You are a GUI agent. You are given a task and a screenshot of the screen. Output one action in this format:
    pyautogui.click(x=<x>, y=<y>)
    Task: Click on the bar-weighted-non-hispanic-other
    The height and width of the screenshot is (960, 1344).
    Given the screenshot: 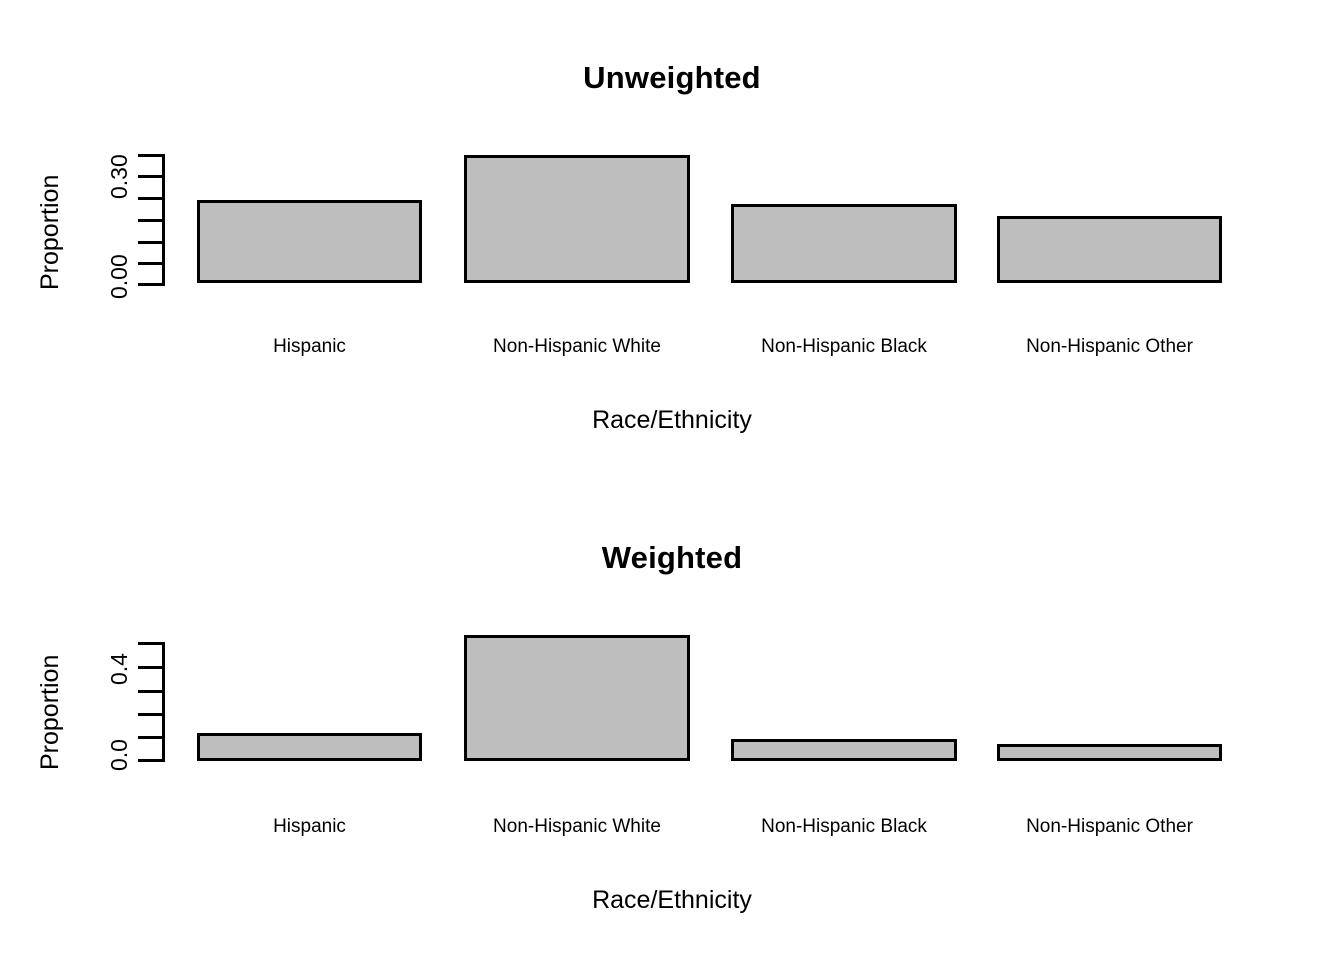 What is the action you would take?
    pyautogui.click(x=1109, y=752)
    